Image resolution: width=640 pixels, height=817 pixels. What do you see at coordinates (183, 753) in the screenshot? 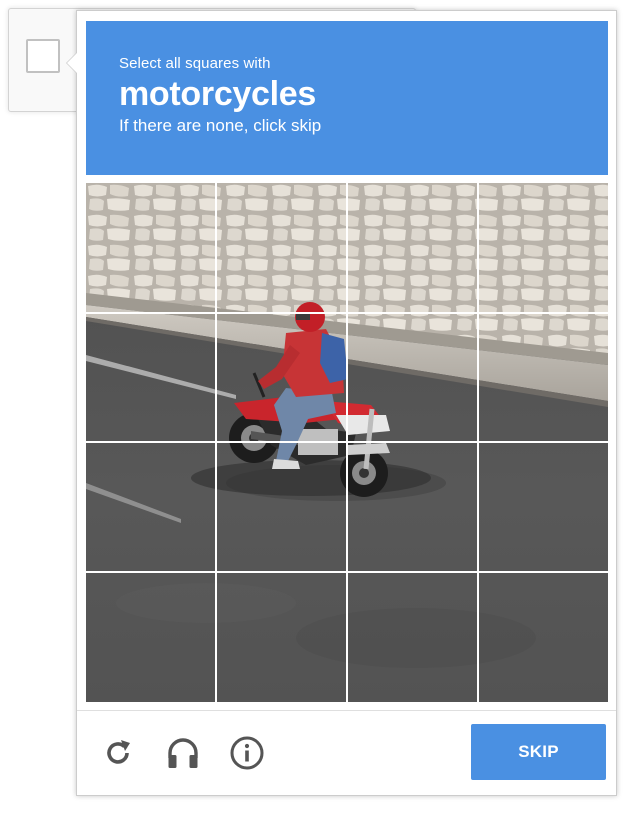
I see `audio-headphones-icon` at bounding box center [183, 753].